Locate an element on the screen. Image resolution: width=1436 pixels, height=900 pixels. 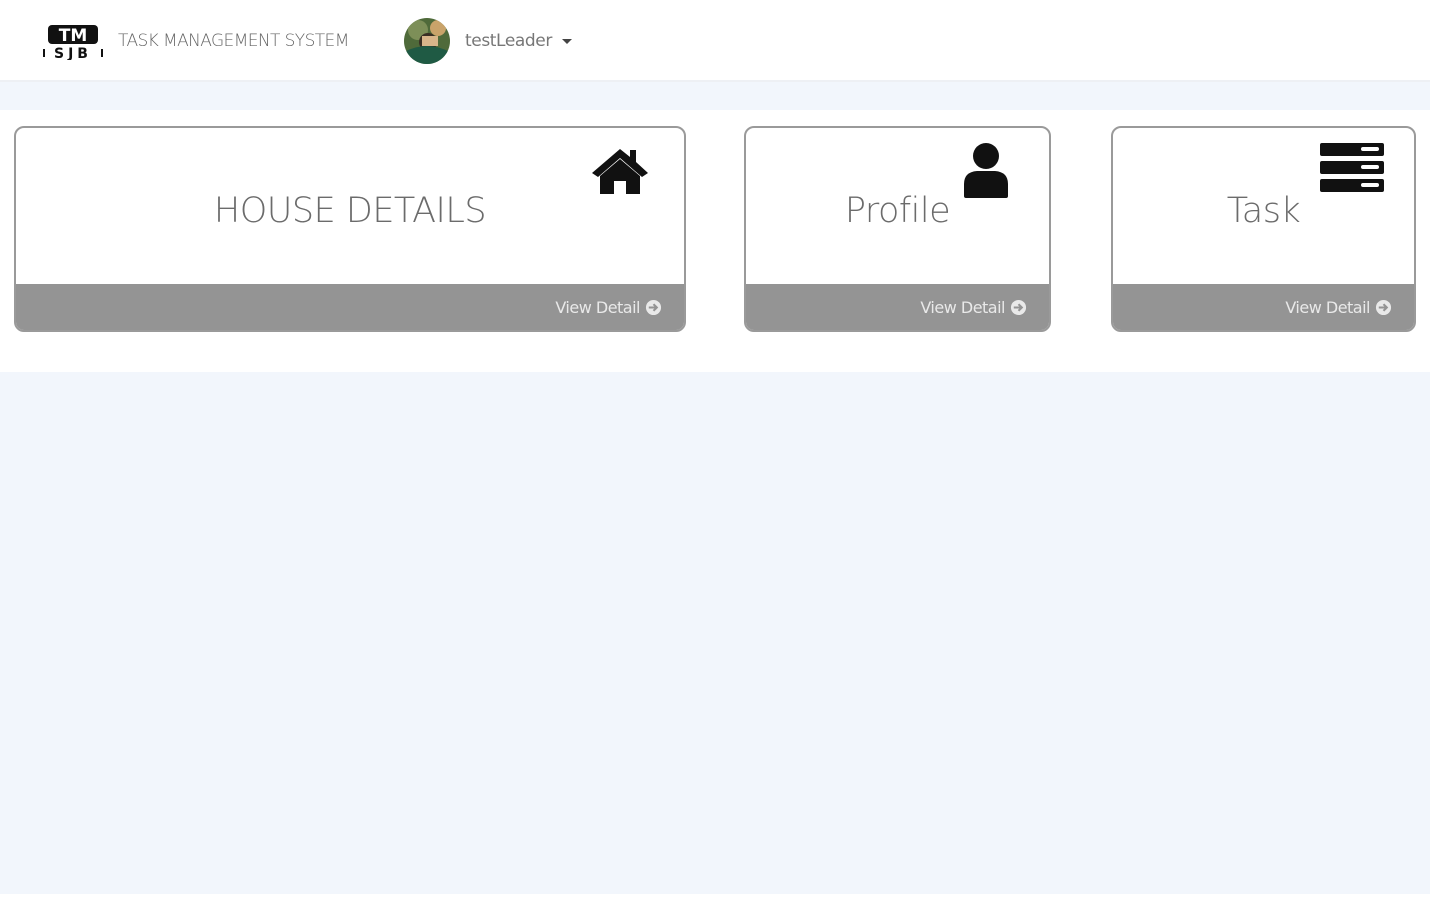
logo-text-bottom: SJB is located at coordinates (73, 53).